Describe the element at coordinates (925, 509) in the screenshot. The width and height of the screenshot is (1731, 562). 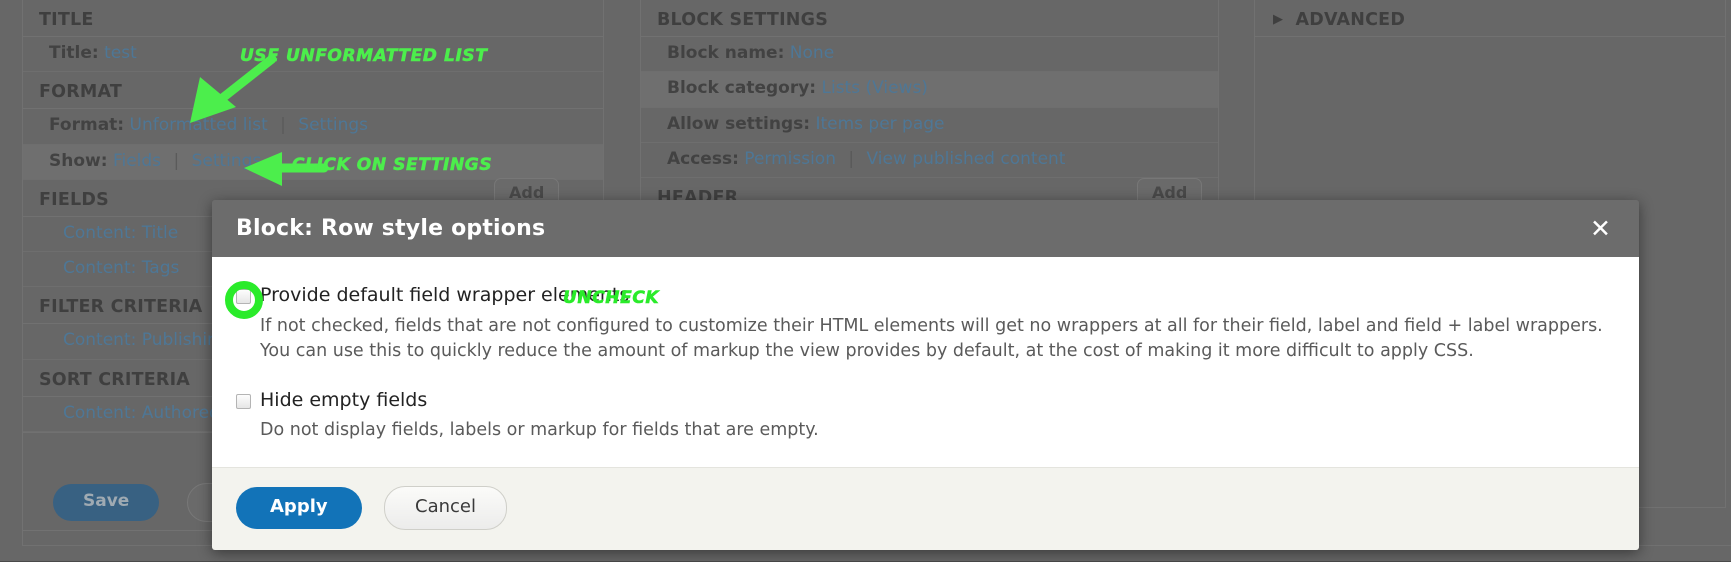
I see `dialog-footer: Apply Cancel` at that location.